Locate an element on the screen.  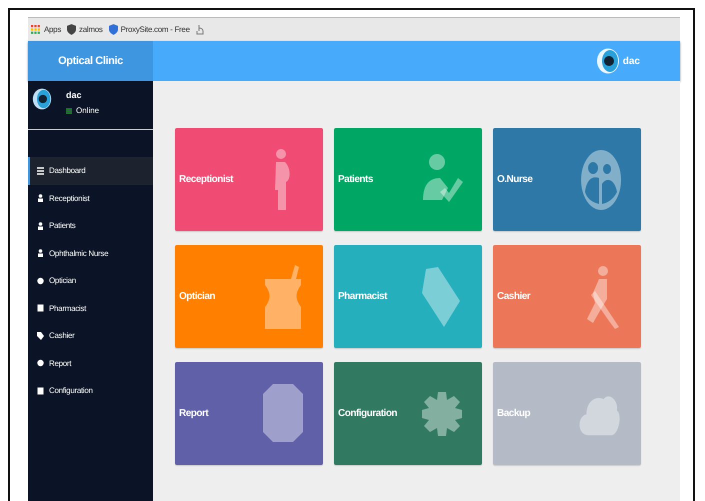
person-icon is located at coordinates (40, 226).